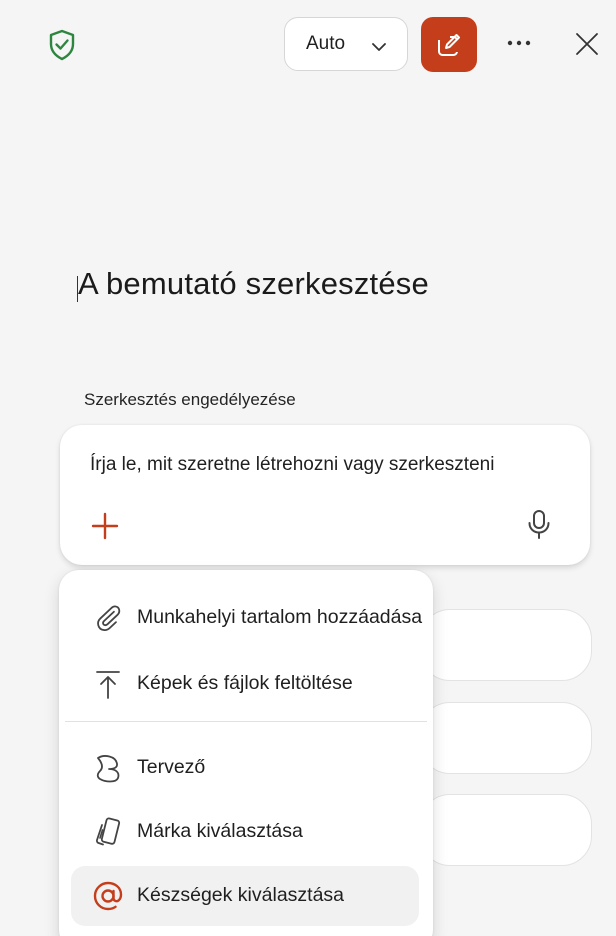  I want to click on section-label: Szerkesztés engedélyezése, so click(190, 399).